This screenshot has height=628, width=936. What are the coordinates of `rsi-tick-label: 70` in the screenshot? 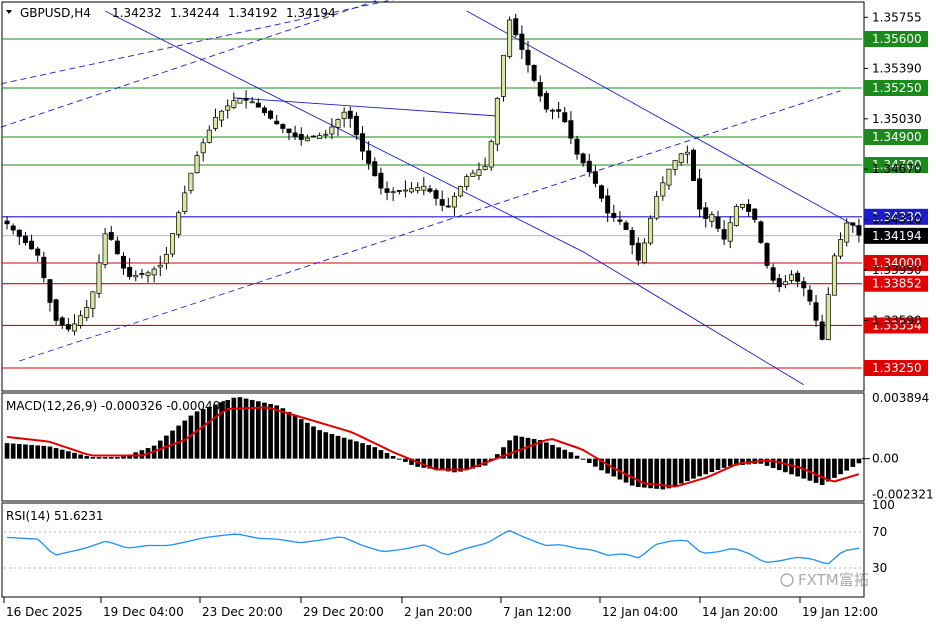 It's located at (879, 532).